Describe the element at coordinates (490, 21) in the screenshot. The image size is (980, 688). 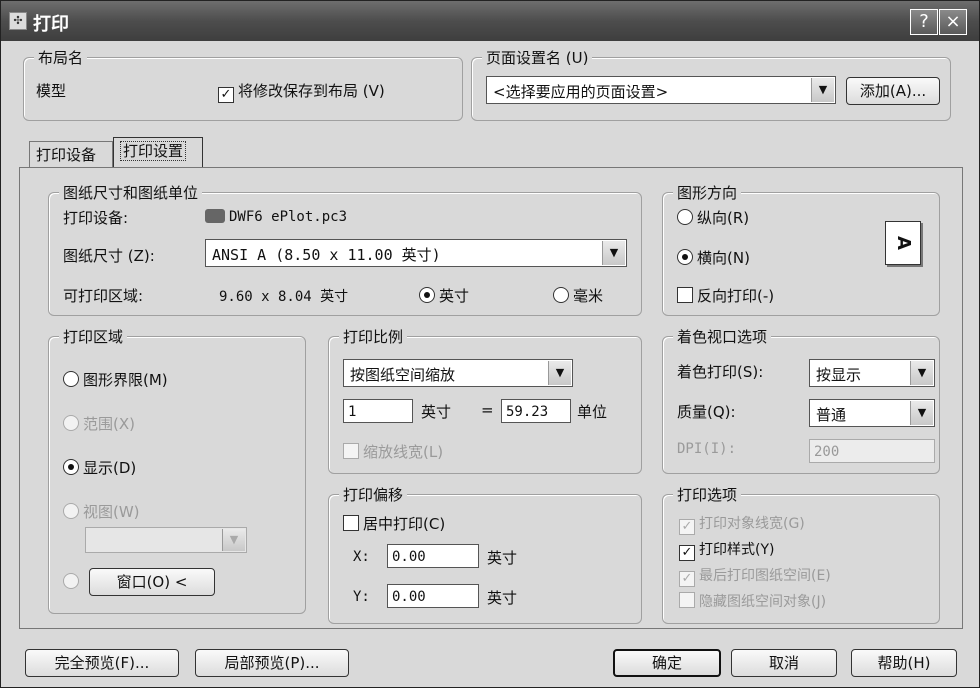
I see `title-bar: ✣ 打印 ? ×` at that location.